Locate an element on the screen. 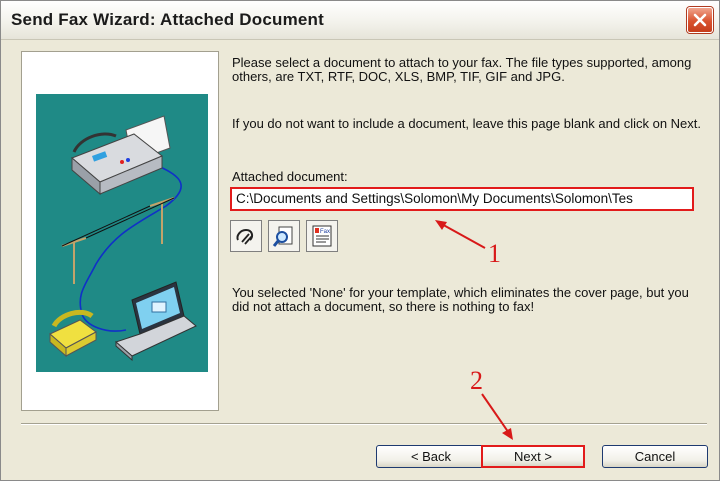  callout-2-label: 2 is located at coordinates (476, 380).